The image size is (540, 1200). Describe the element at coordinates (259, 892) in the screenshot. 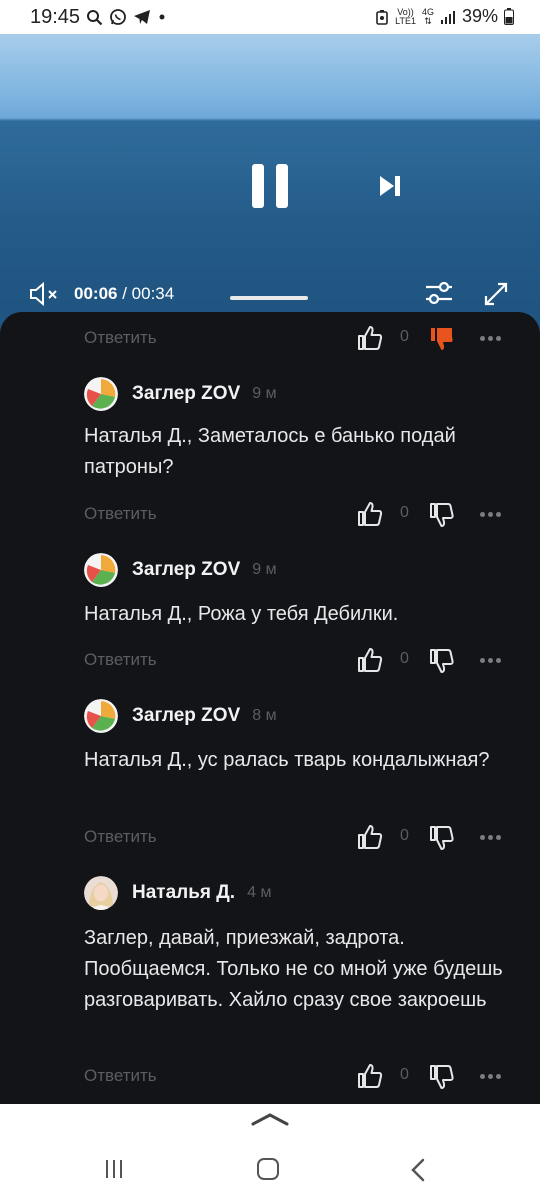

I see `comment-age: 4 м` at that location.